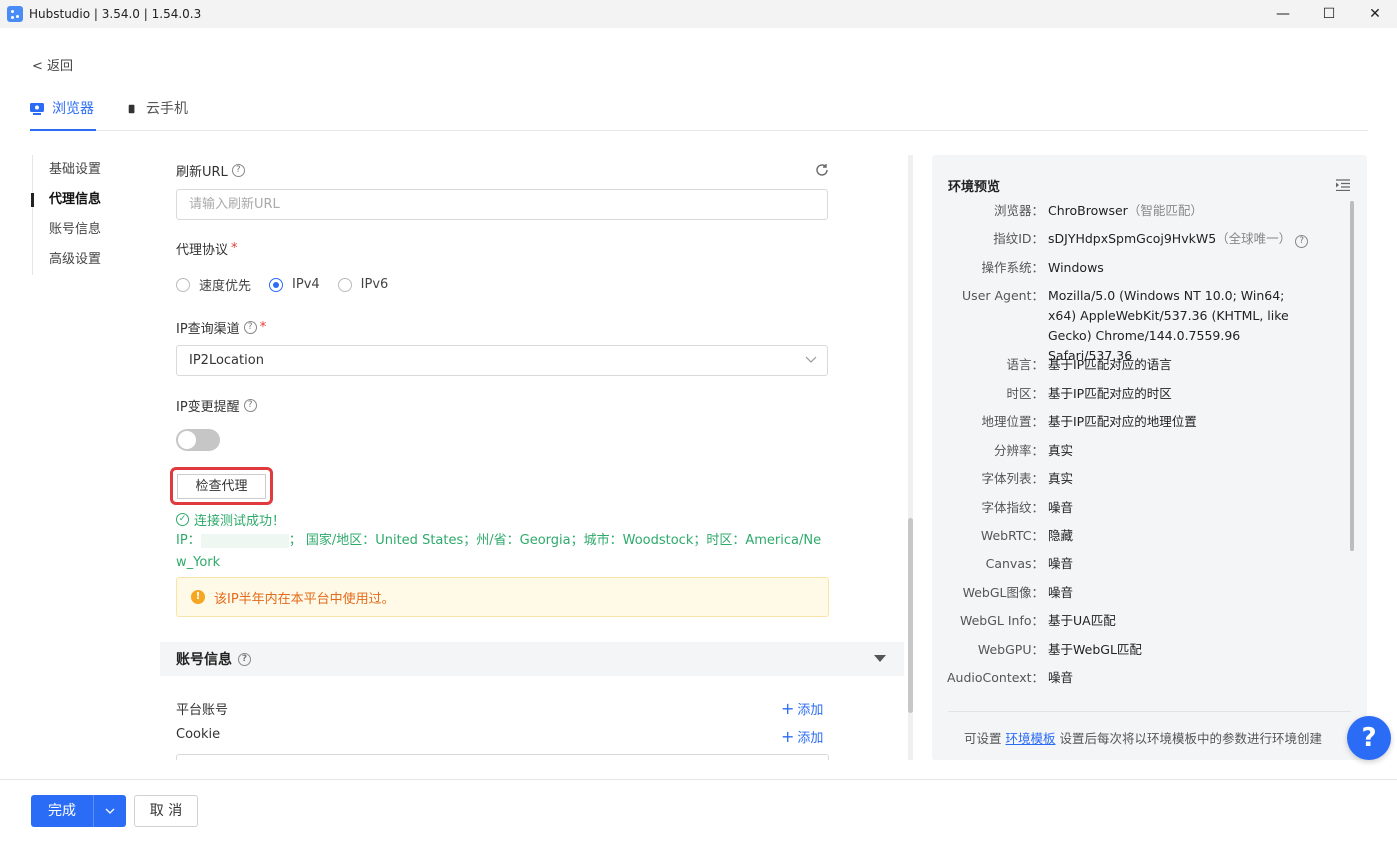 The height and width of the screenshot is (848, 1397). What do you see at coordinates (198, 440) in the screenshot?
I see `ip-change-alert-toggle` at bounding box center [198, 440].